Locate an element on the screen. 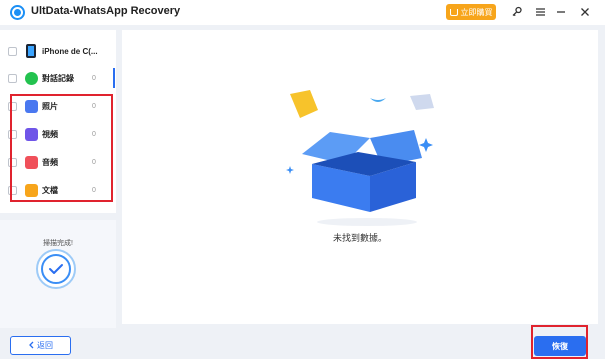  phone-icon is located at coordinates (31, 51).